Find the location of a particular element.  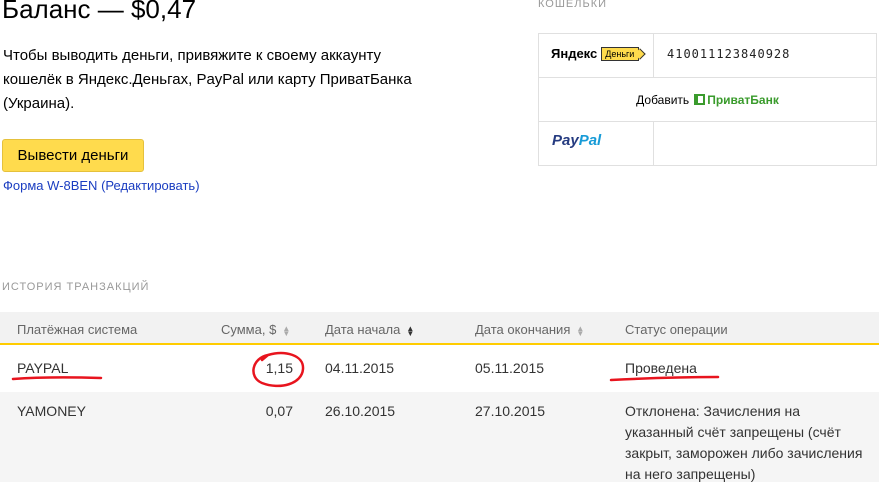

column-status: Статус операции is located at coordinates (676, 329).